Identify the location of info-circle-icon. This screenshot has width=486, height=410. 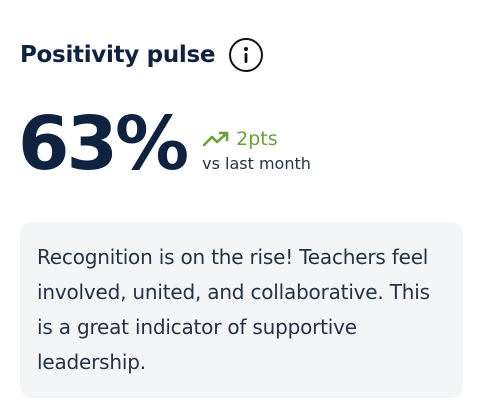
(246, 55).